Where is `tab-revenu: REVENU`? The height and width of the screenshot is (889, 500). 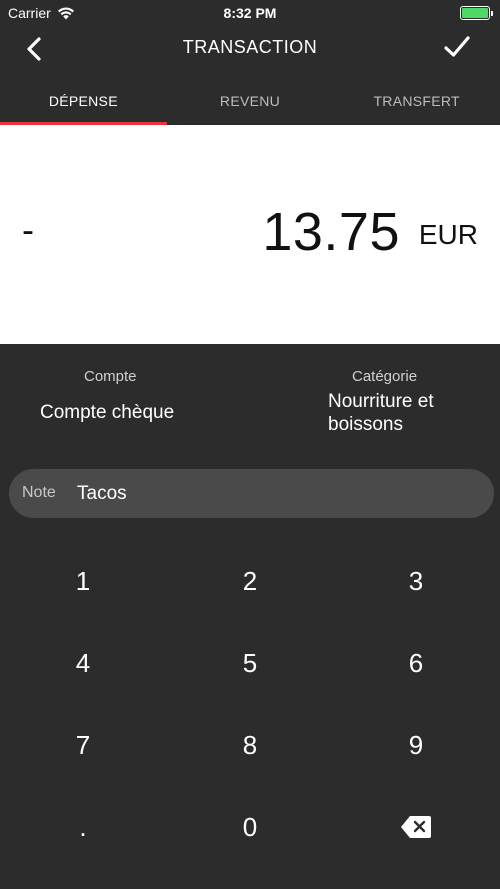 tab-revenu: REVENU is located at coordinates (250, 100).